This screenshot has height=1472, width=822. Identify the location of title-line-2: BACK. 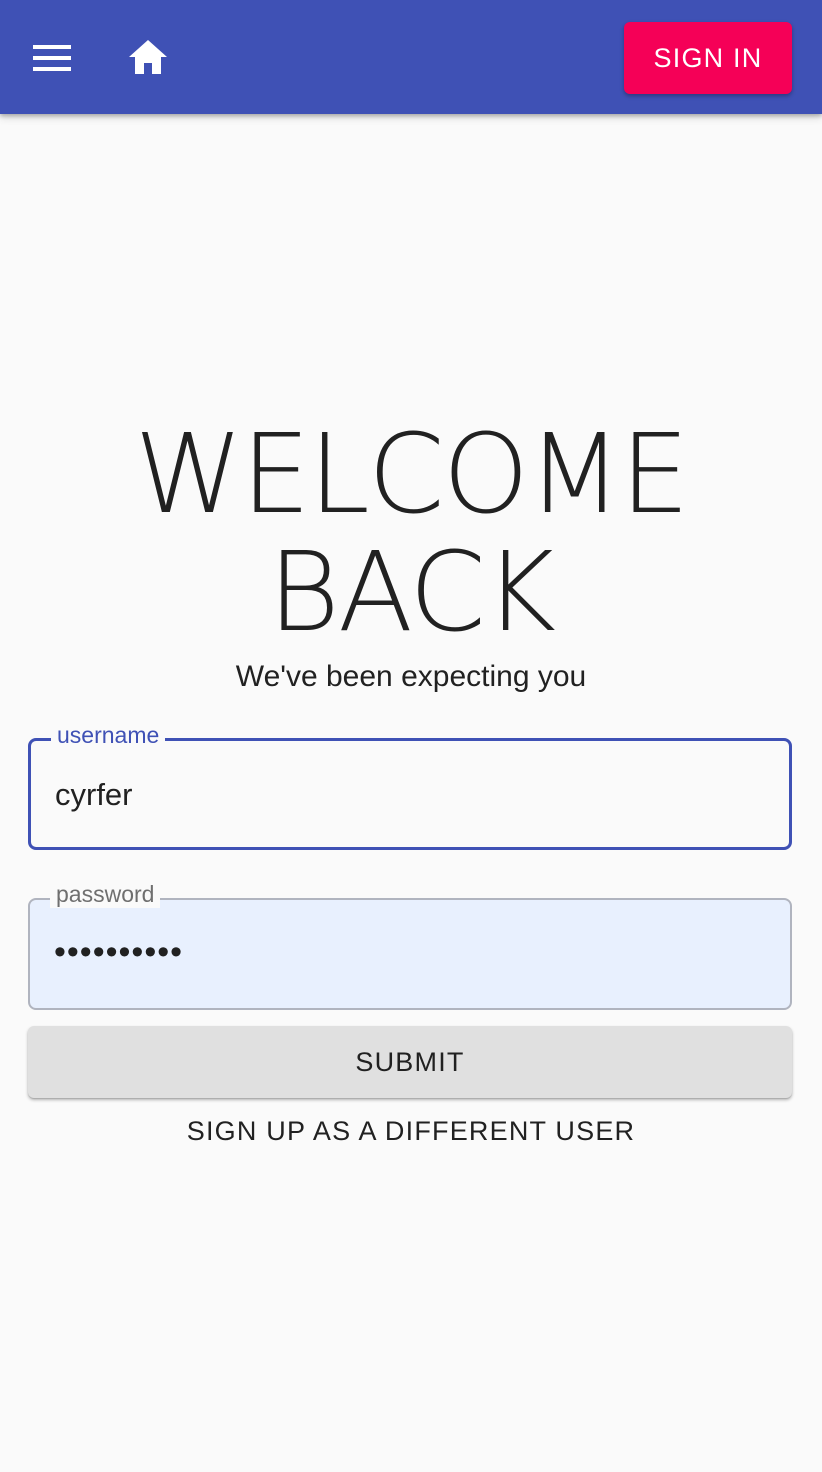
(411, 592).